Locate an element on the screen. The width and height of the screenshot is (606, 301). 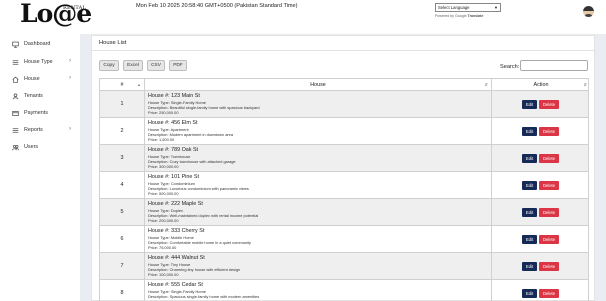
user-avatar-icon is located at coordinates (588, 11).